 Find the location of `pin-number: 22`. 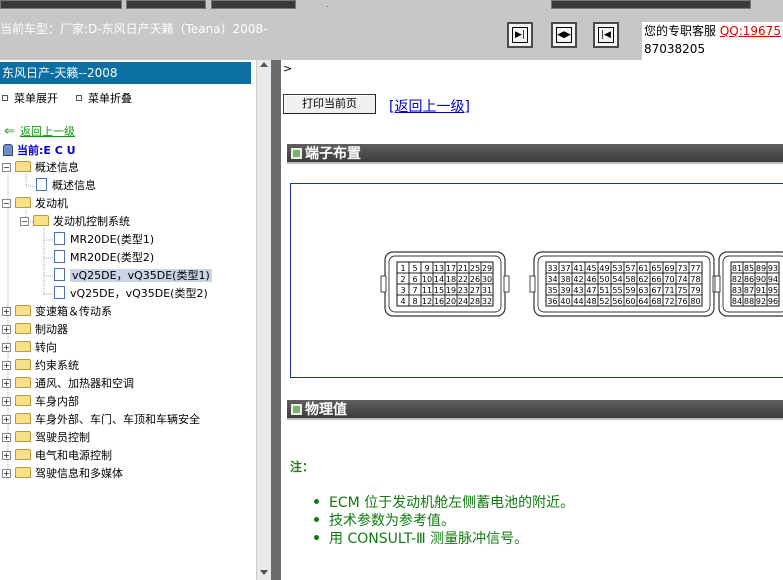

pin-number: 22 is located at coordinates (463, 279).